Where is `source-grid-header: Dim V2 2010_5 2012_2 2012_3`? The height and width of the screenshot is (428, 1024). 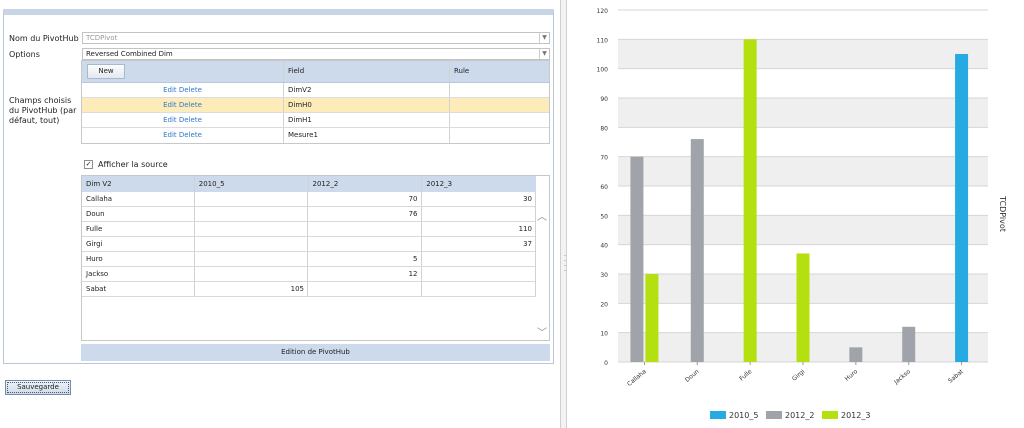 source-grid-header: Dim V2 2010_5 2012_2 2012_3 is located at coordinates (309, 184).